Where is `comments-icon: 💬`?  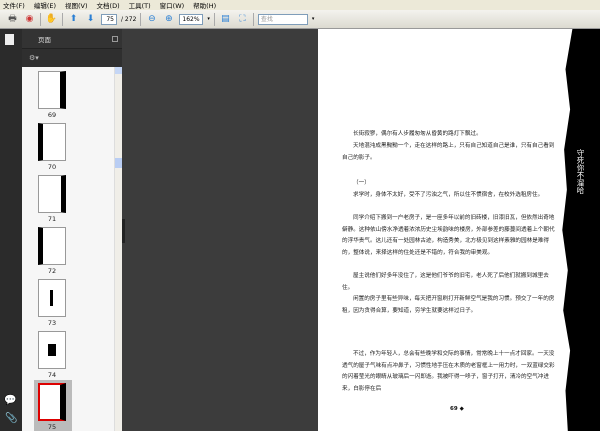
comments-icon: 💬 is located at coordinates (10, 400).